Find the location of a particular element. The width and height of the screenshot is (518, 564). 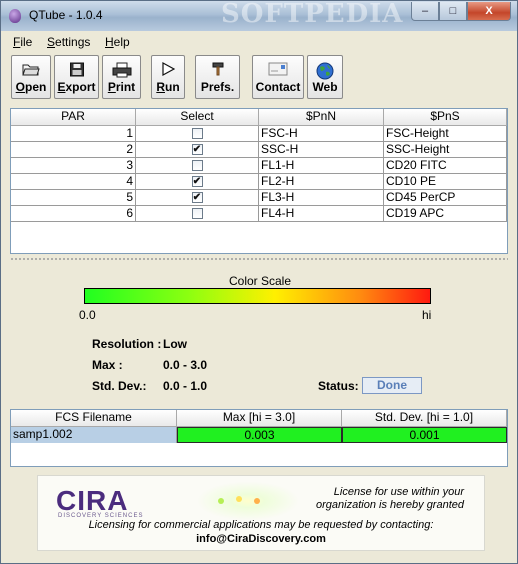

web-label: Web is located at coordinates (325, 87).